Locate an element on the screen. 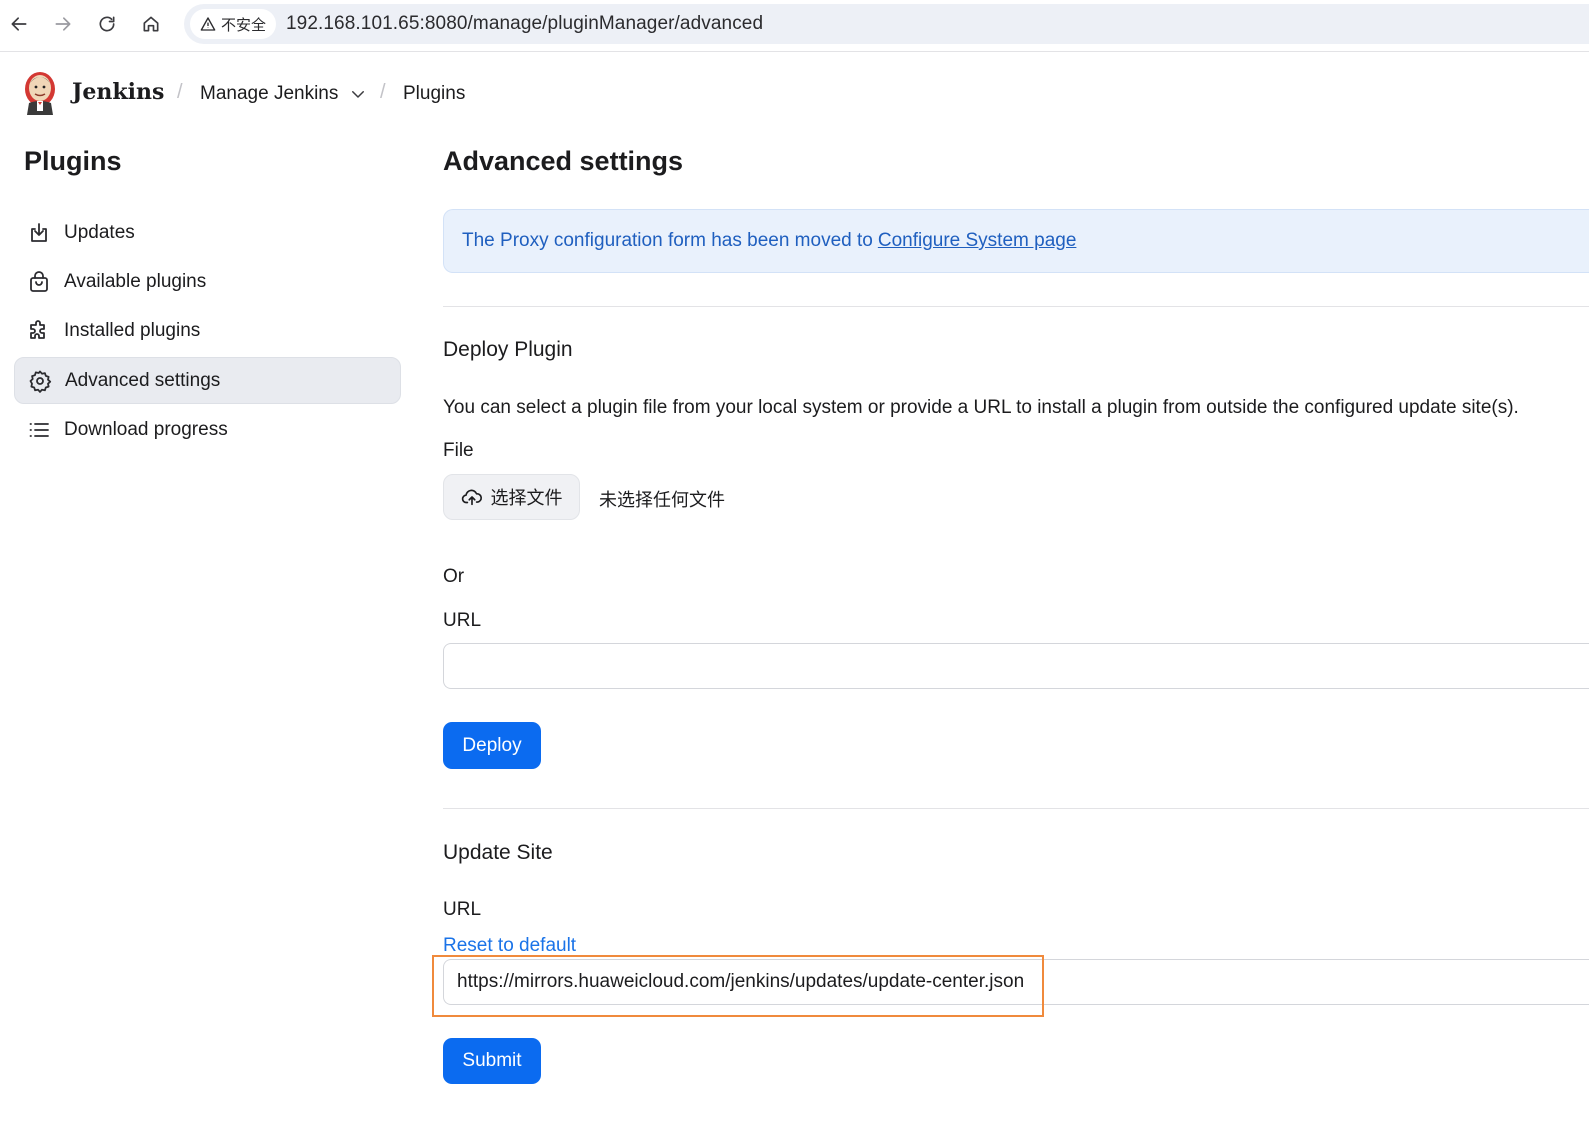  reset-to-default-link: Reset to default is located at coordinates (509, 946).